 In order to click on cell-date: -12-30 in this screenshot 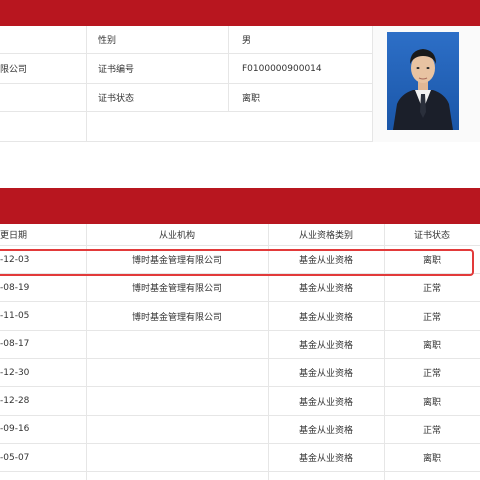, I will do `click(15, 372)`.